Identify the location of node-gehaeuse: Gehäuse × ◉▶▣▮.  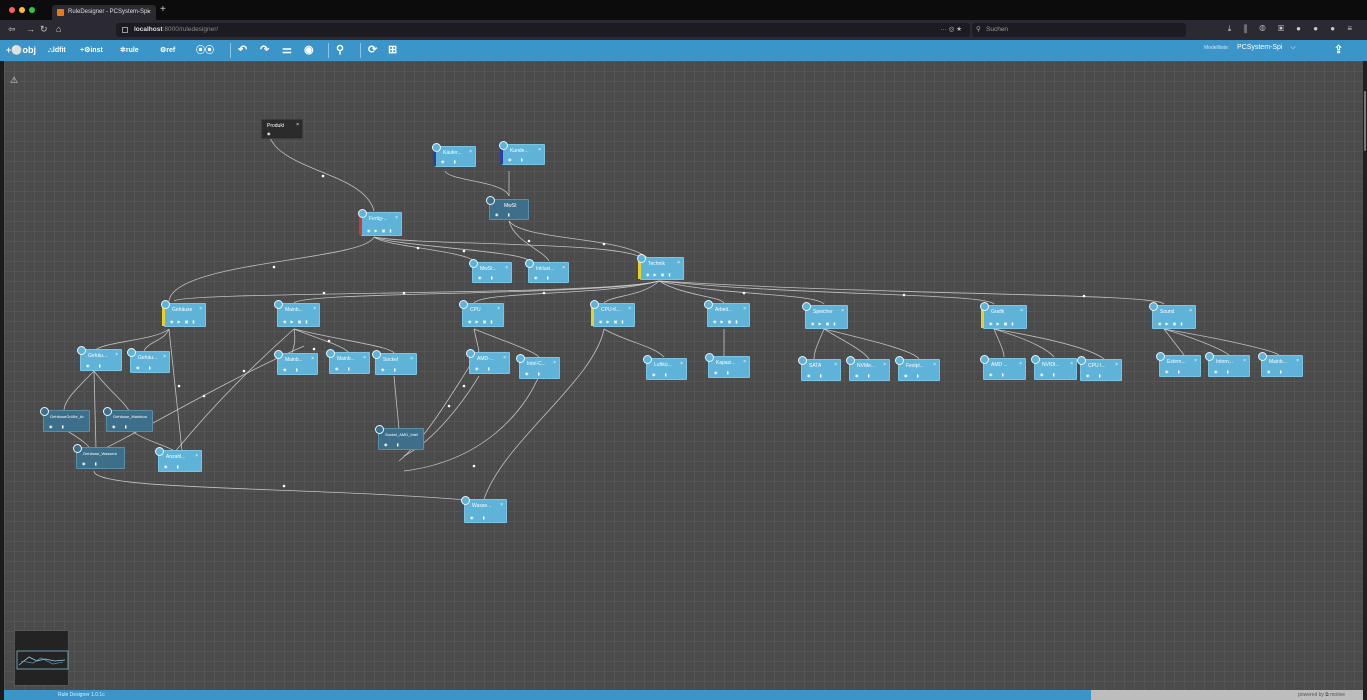
(183, 313).